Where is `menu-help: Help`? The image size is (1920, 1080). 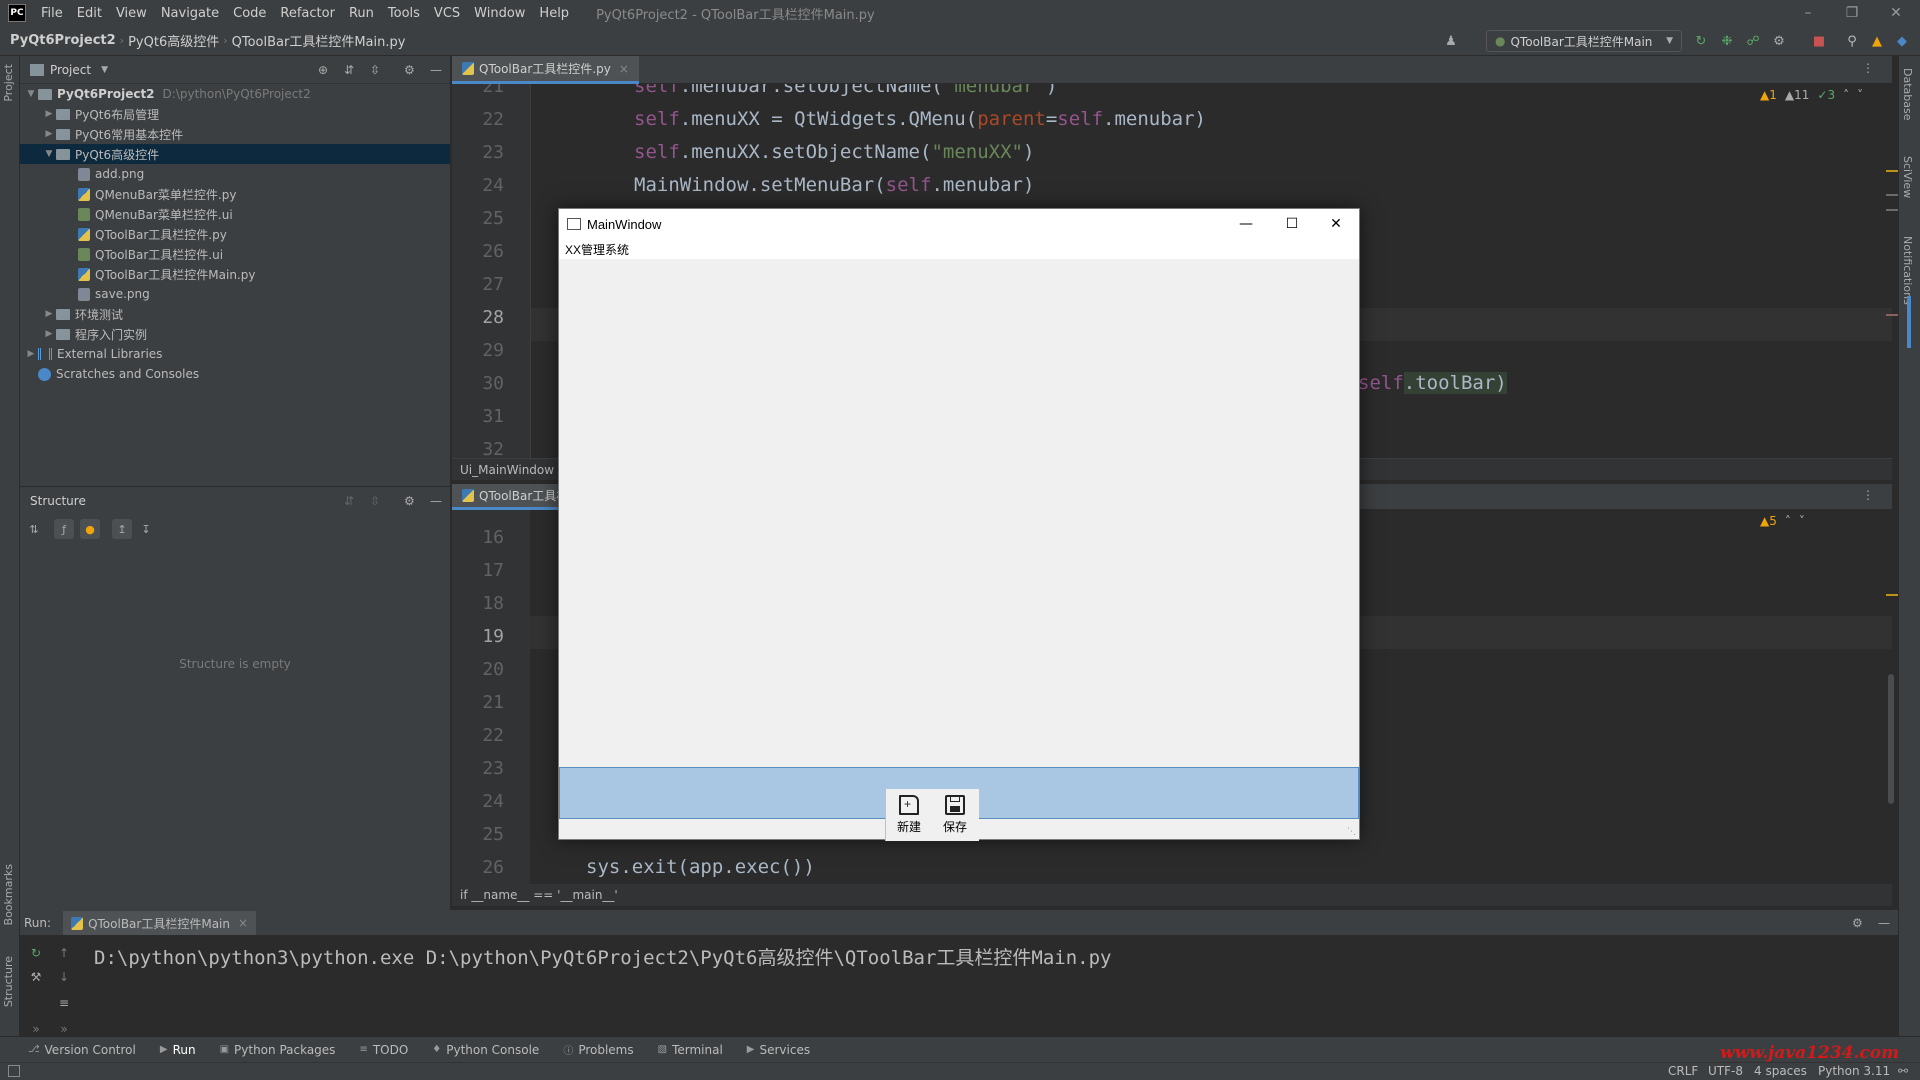
menu-help: Help is located at coordinates (554, 13).